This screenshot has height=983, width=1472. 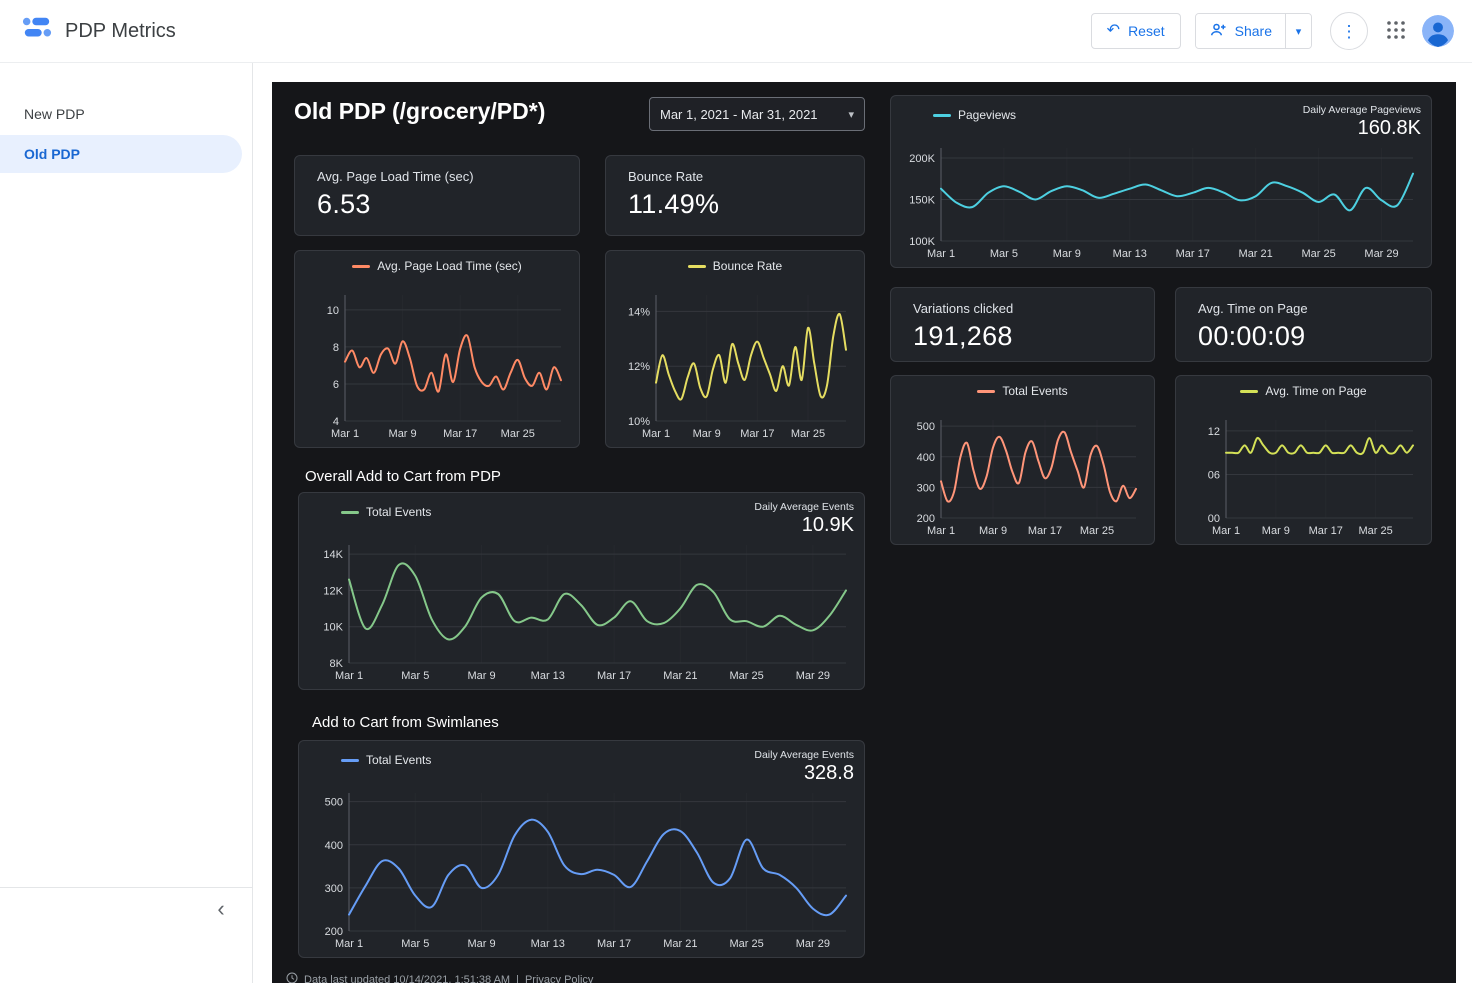 What do you see at coordinates (639, 422) in the screenshot?
I see `svg-text: 10%` at bounding box center [639, 422].